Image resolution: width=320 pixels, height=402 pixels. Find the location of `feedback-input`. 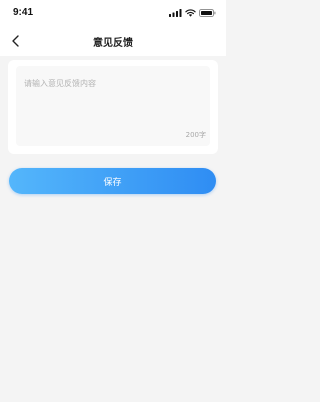

feedback-input is located at coordinates (113, 106).